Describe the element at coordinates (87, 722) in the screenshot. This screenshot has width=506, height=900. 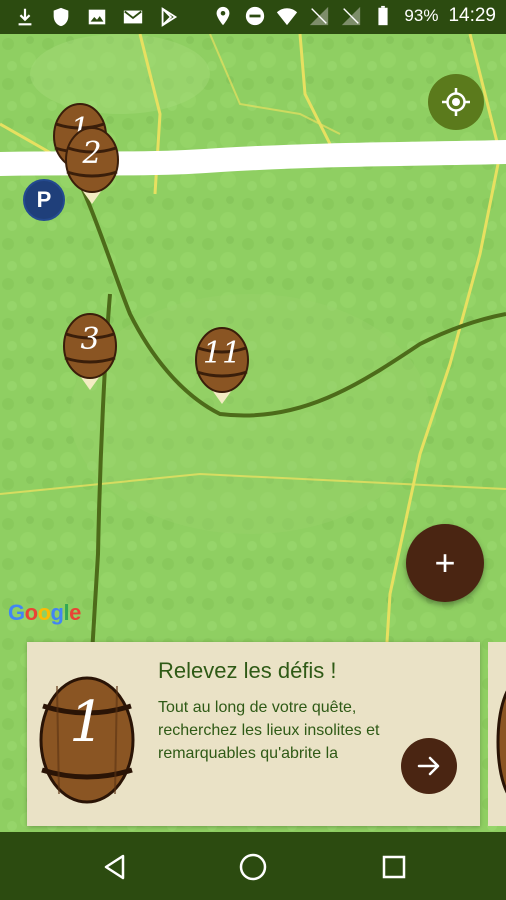
I see `card-barrel-number: 1` at that location.